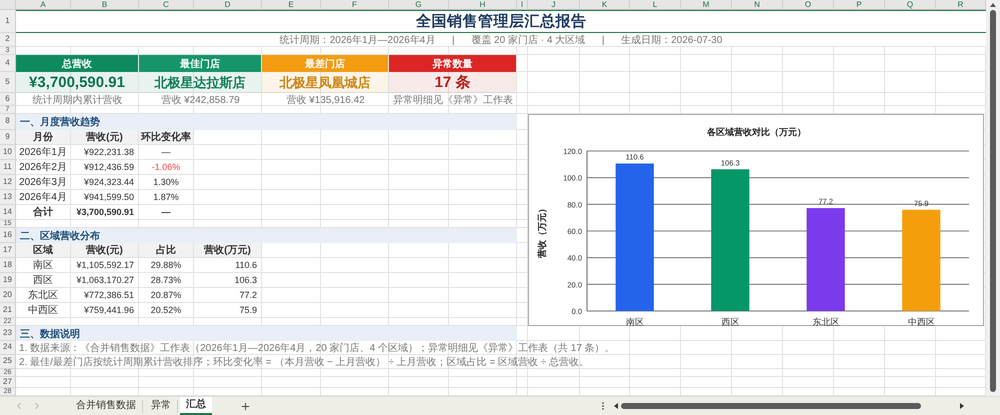 Image resolution: width=1000 pixels, height=415 pixels. What do you see at coordinates (325, 82) in the screenshot?
I see `kpi-value: 北极星凤凰城店` at bounding box center [325, 82].